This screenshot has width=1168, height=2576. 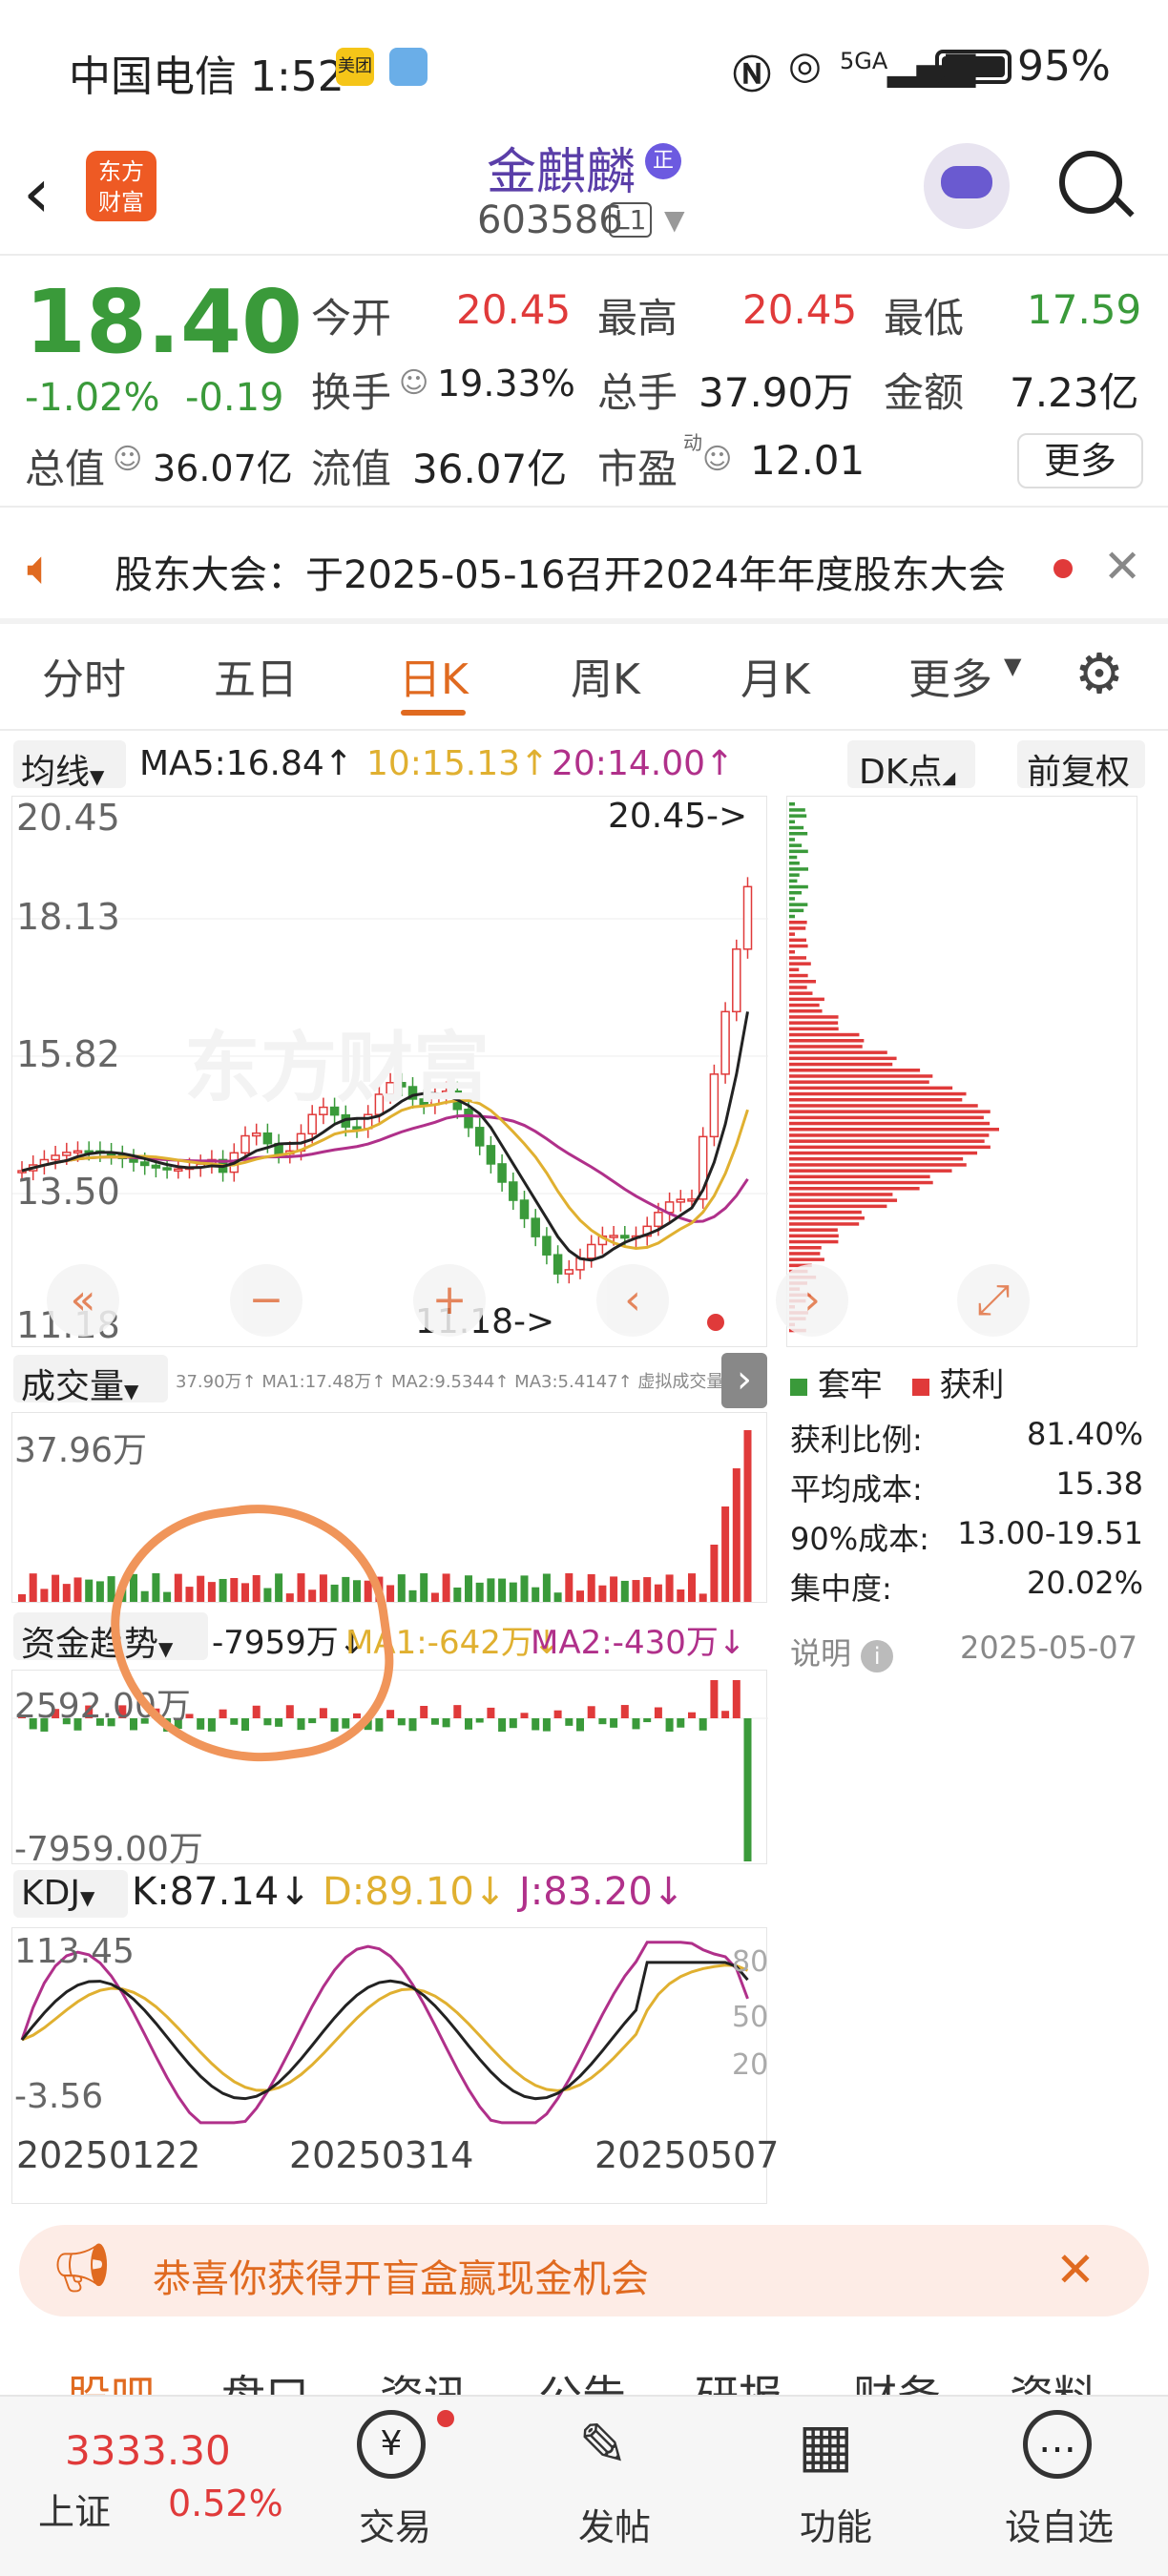 What do you see at coordinates (1099, 673) in the screenshot?
I see `gear-icon: ⚙` at bounding box center [1099, 673].